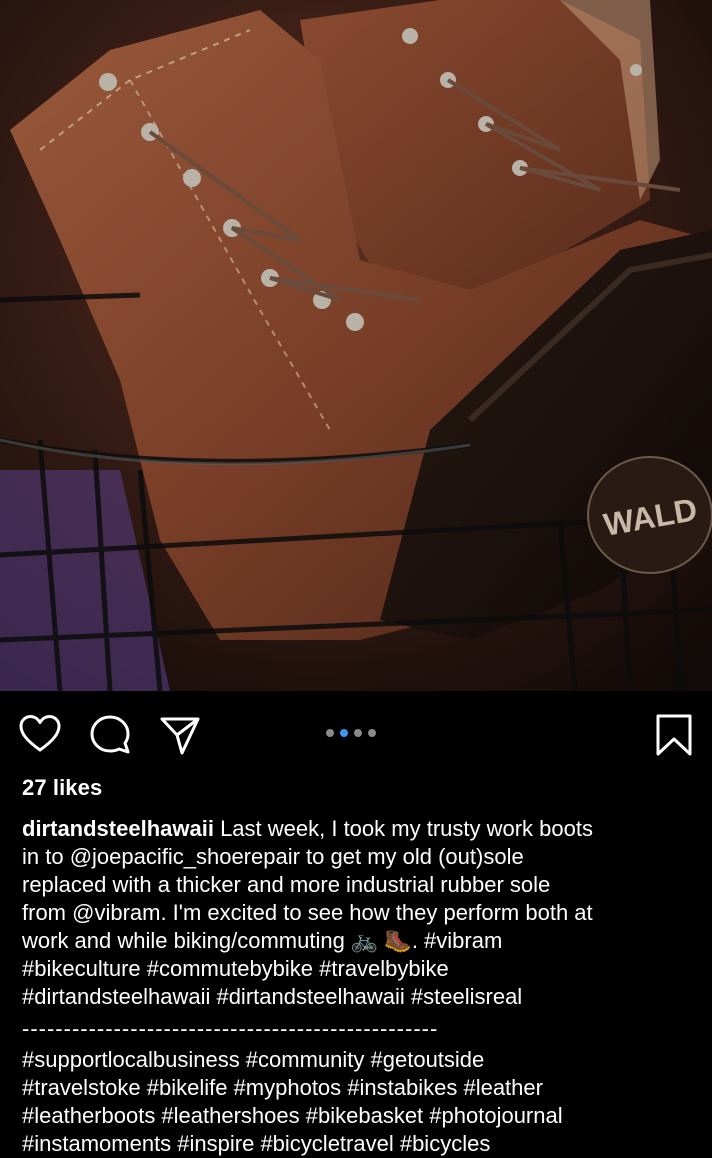  Describe the element at coordinates (674, 735) in the screenshot. I see `bookmark-icon` at that location.